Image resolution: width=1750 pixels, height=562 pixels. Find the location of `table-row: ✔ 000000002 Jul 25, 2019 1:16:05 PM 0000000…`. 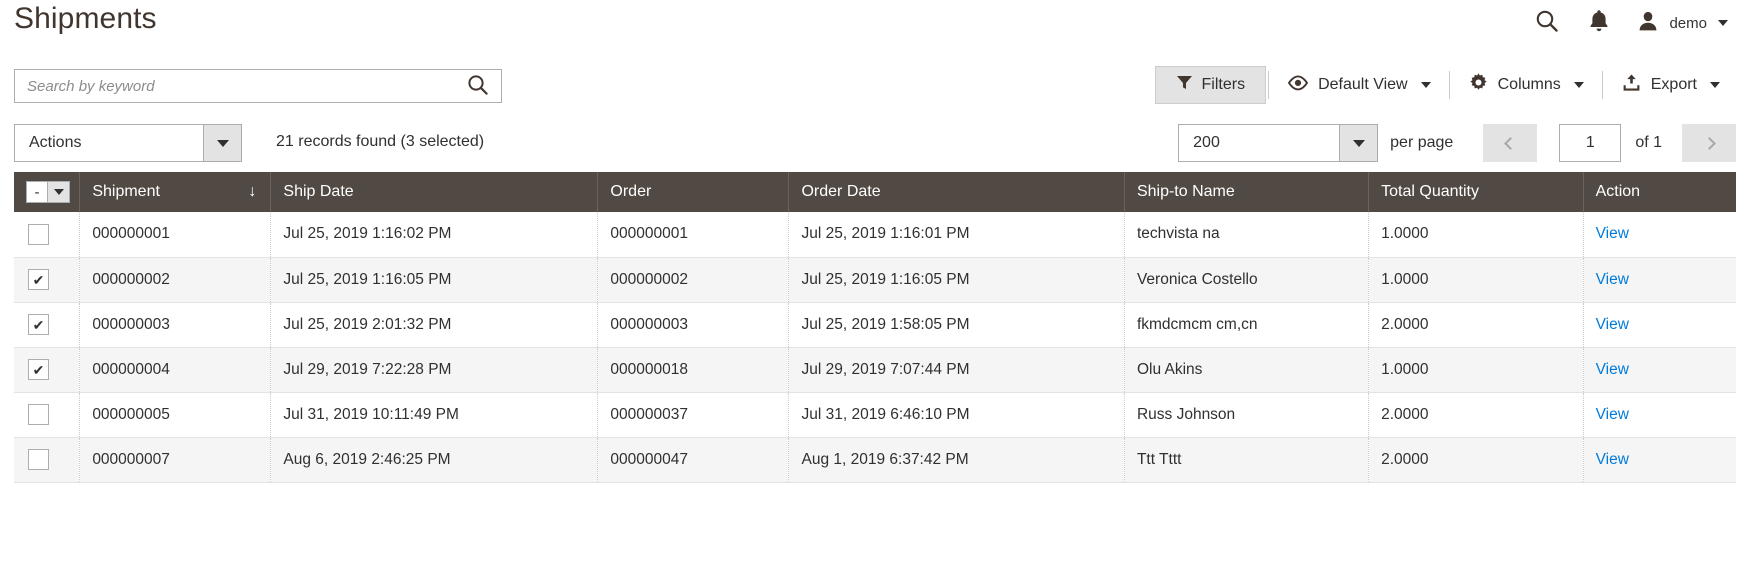

table-row: ✔ 000000002 Jul 25, 2019 1:16:05 PM 0000000… is located at coordinates (875, 280).